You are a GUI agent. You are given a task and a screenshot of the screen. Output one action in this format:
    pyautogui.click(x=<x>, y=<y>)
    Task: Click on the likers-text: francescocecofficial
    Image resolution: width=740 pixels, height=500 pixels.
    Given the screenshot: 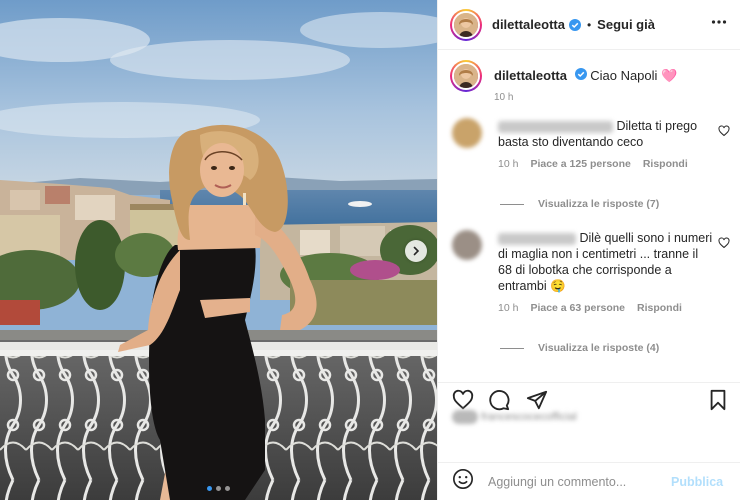 What is the action you would take?
    pyautogui.click(x=529, y=416)
    